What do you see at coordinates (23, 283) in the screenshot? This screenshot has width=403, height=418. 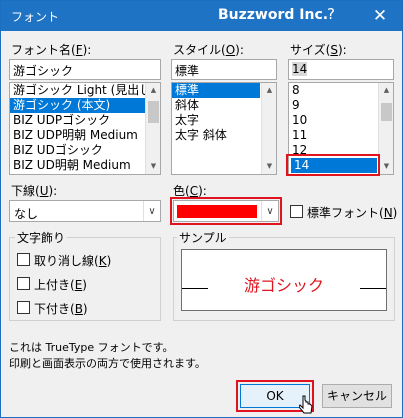 I see `superscript-checkbox` at bounding box center [23, 283].